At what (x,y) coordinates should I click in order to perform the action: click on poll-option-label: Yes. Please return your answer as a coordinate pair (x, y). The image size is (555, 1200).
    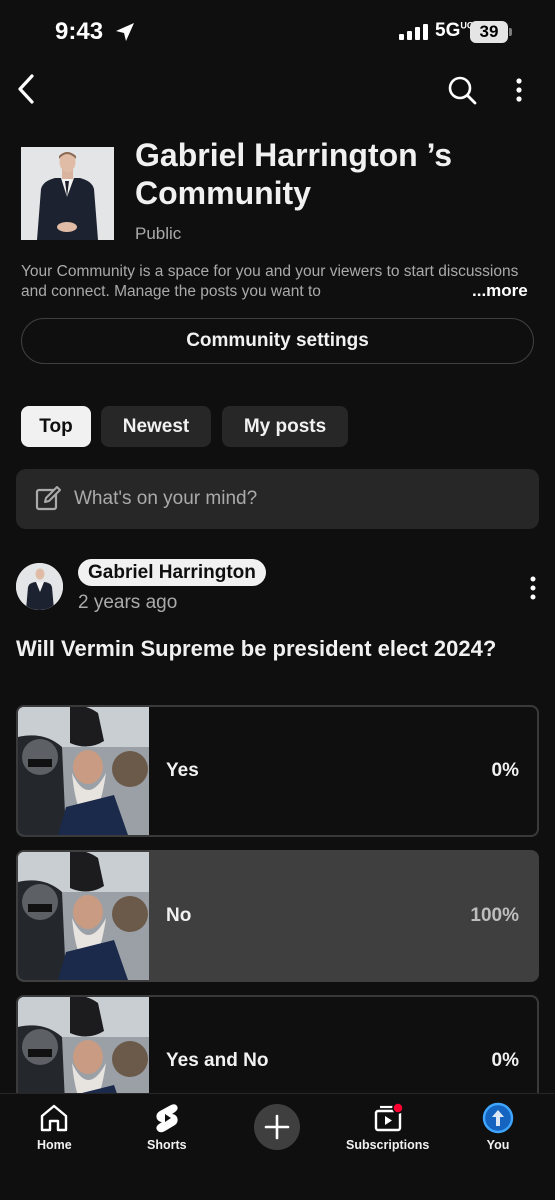
    Looking at the image, I should click on (182, 770).